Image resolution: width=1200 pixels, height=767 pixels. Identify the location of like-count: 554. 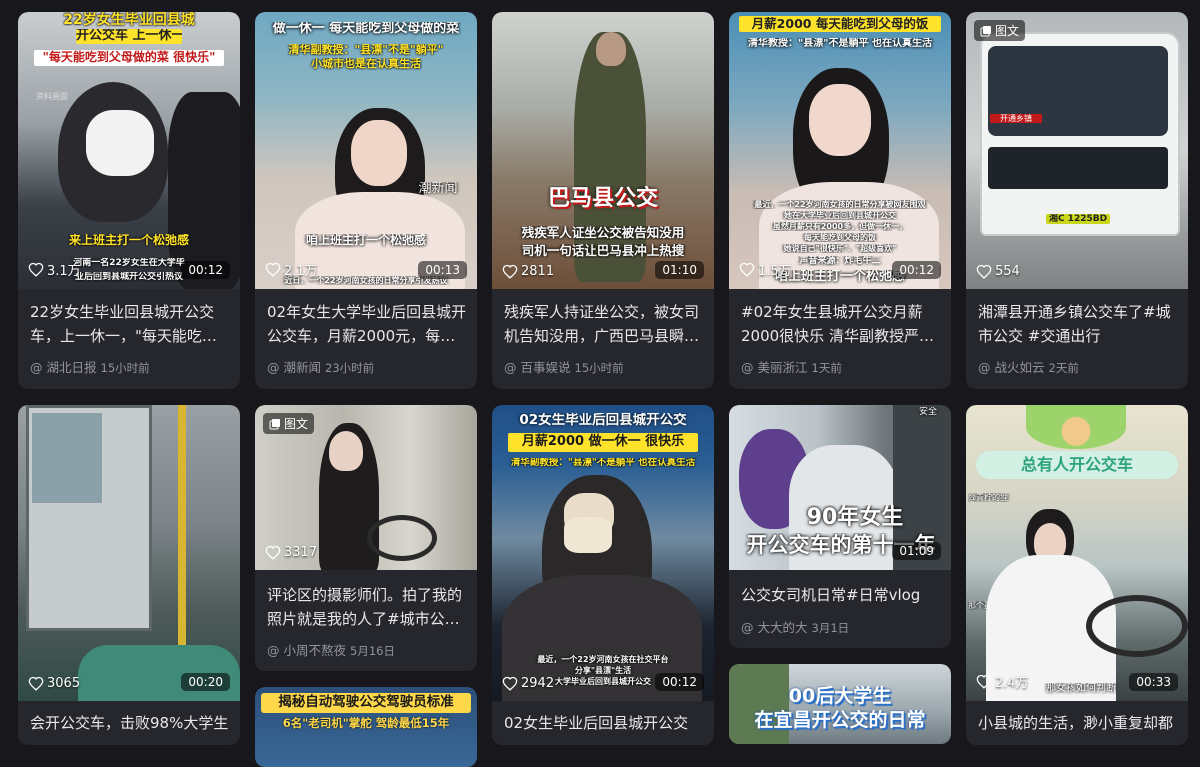
(998, 271).